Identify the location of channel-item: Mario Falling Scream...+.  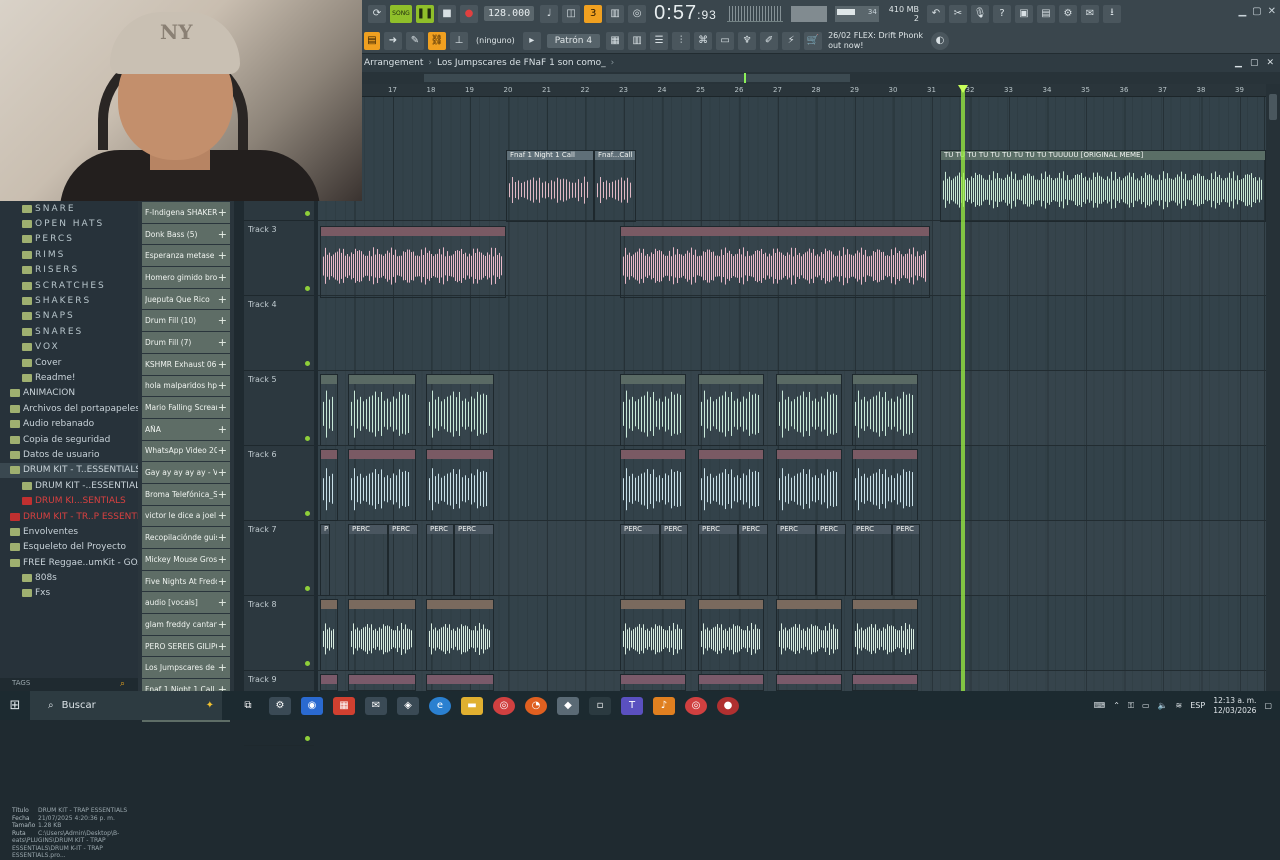
(186, 407).